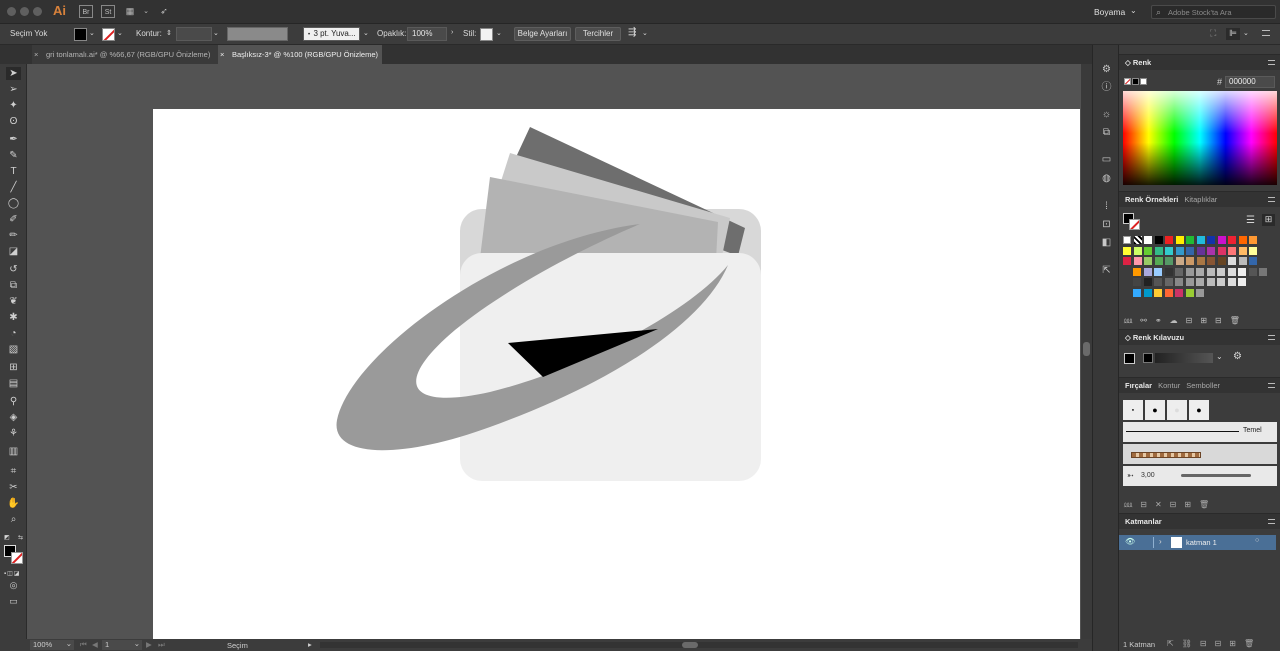  I want to click on gradient-icon: ◍, so click(1106, 178).